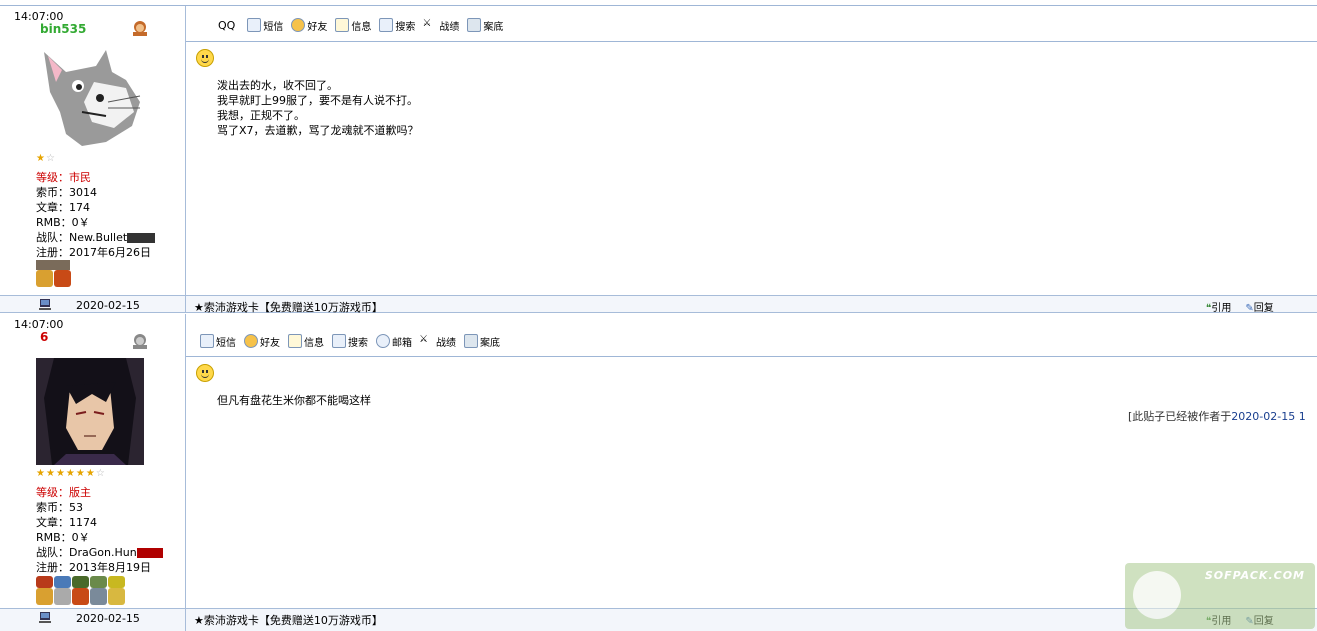  What do you see at coordinates (383, 341) in the screenshot?
I see `mail-icon` at bounding box center [383, 341].